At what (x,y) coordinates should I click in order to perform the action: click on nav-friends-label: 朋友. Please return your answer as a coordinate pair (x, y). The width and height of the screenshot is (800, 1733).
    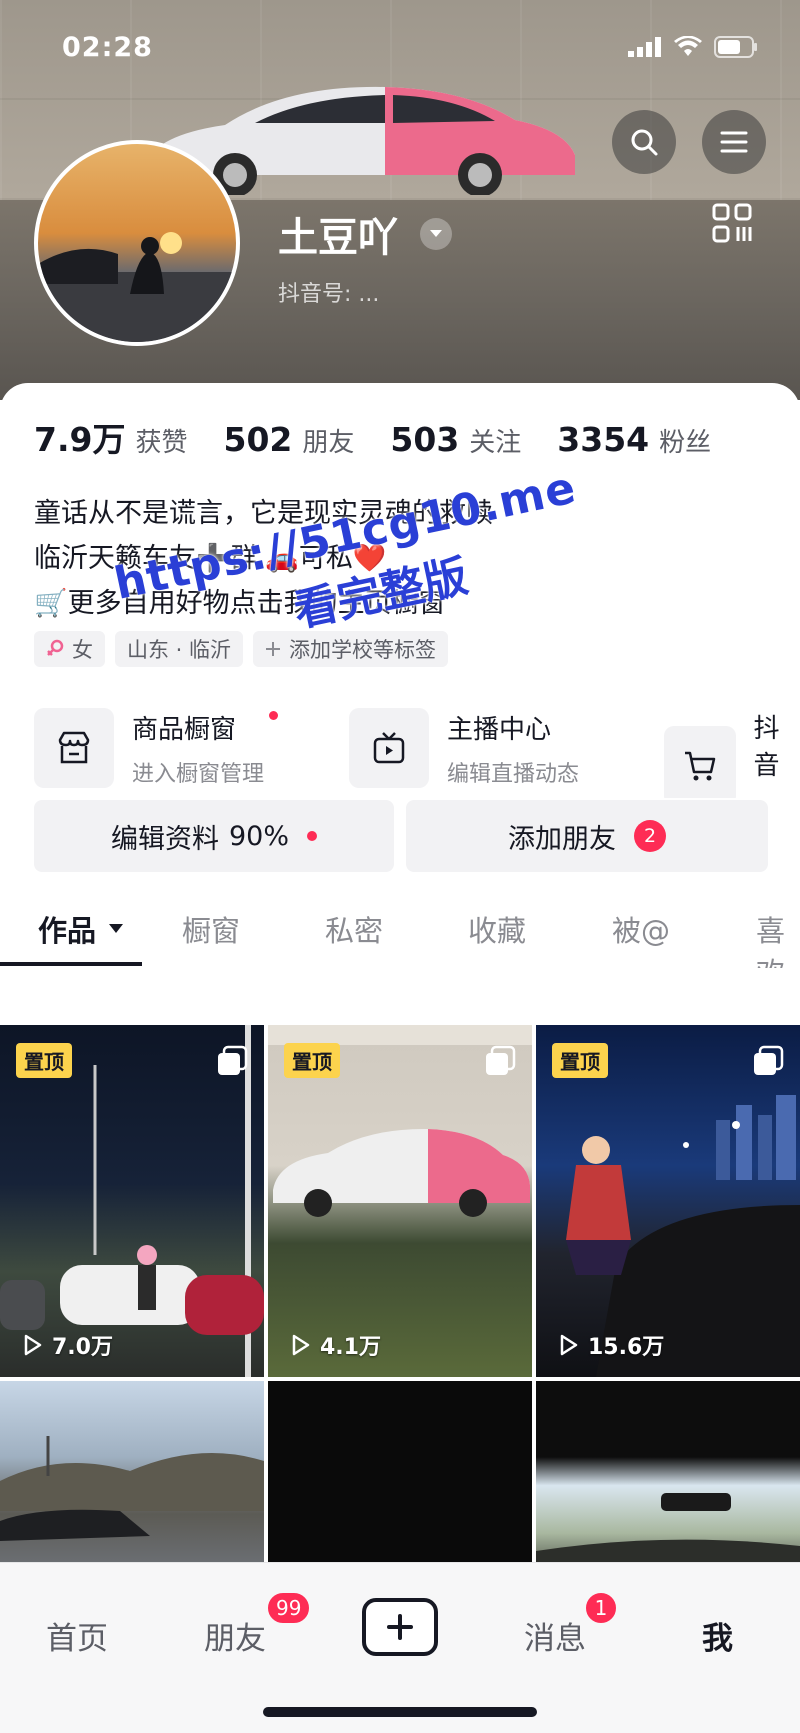
    Looking at the image, I should click on (235, 1639).